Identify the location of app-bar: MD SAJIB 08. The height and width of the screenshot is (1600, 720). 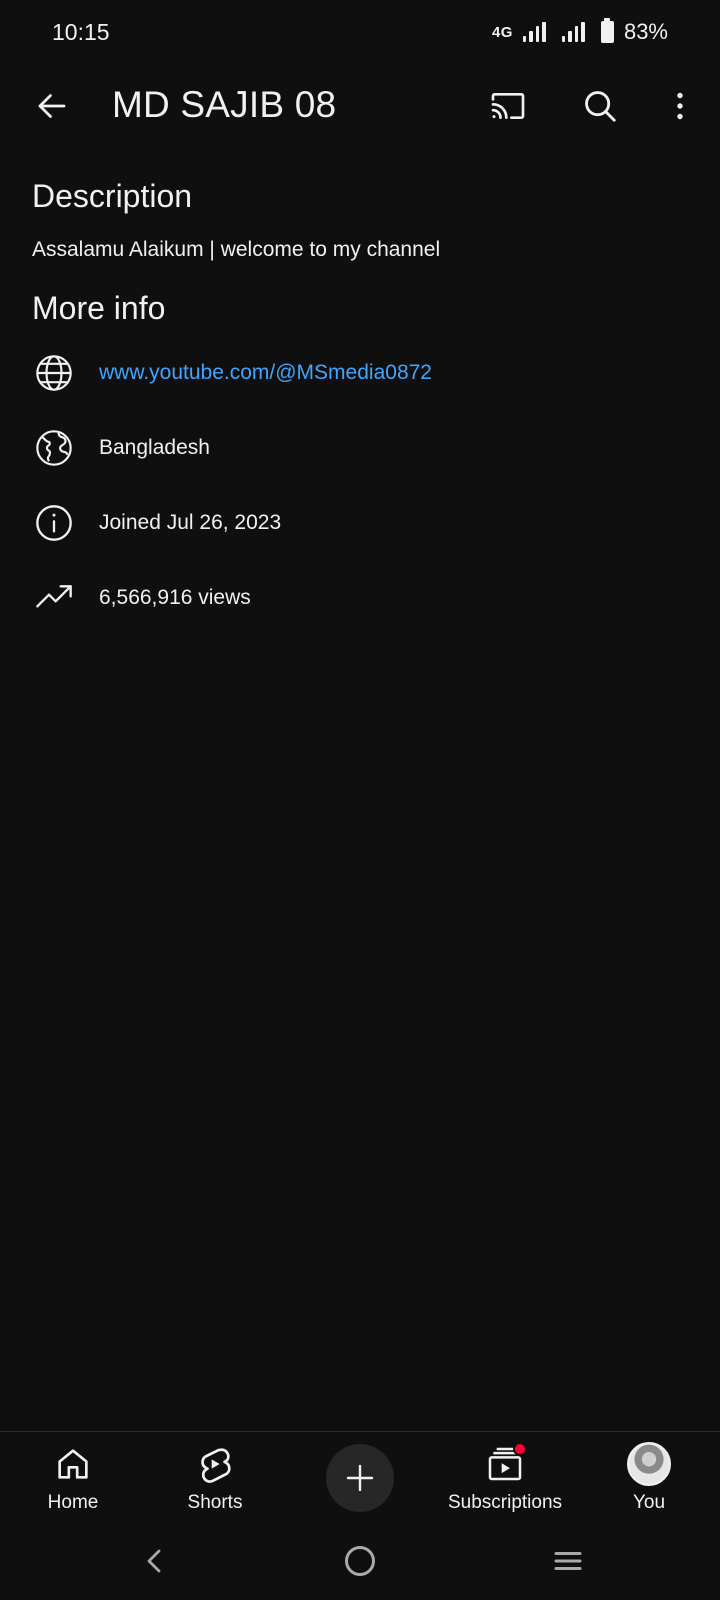
(360, 106).